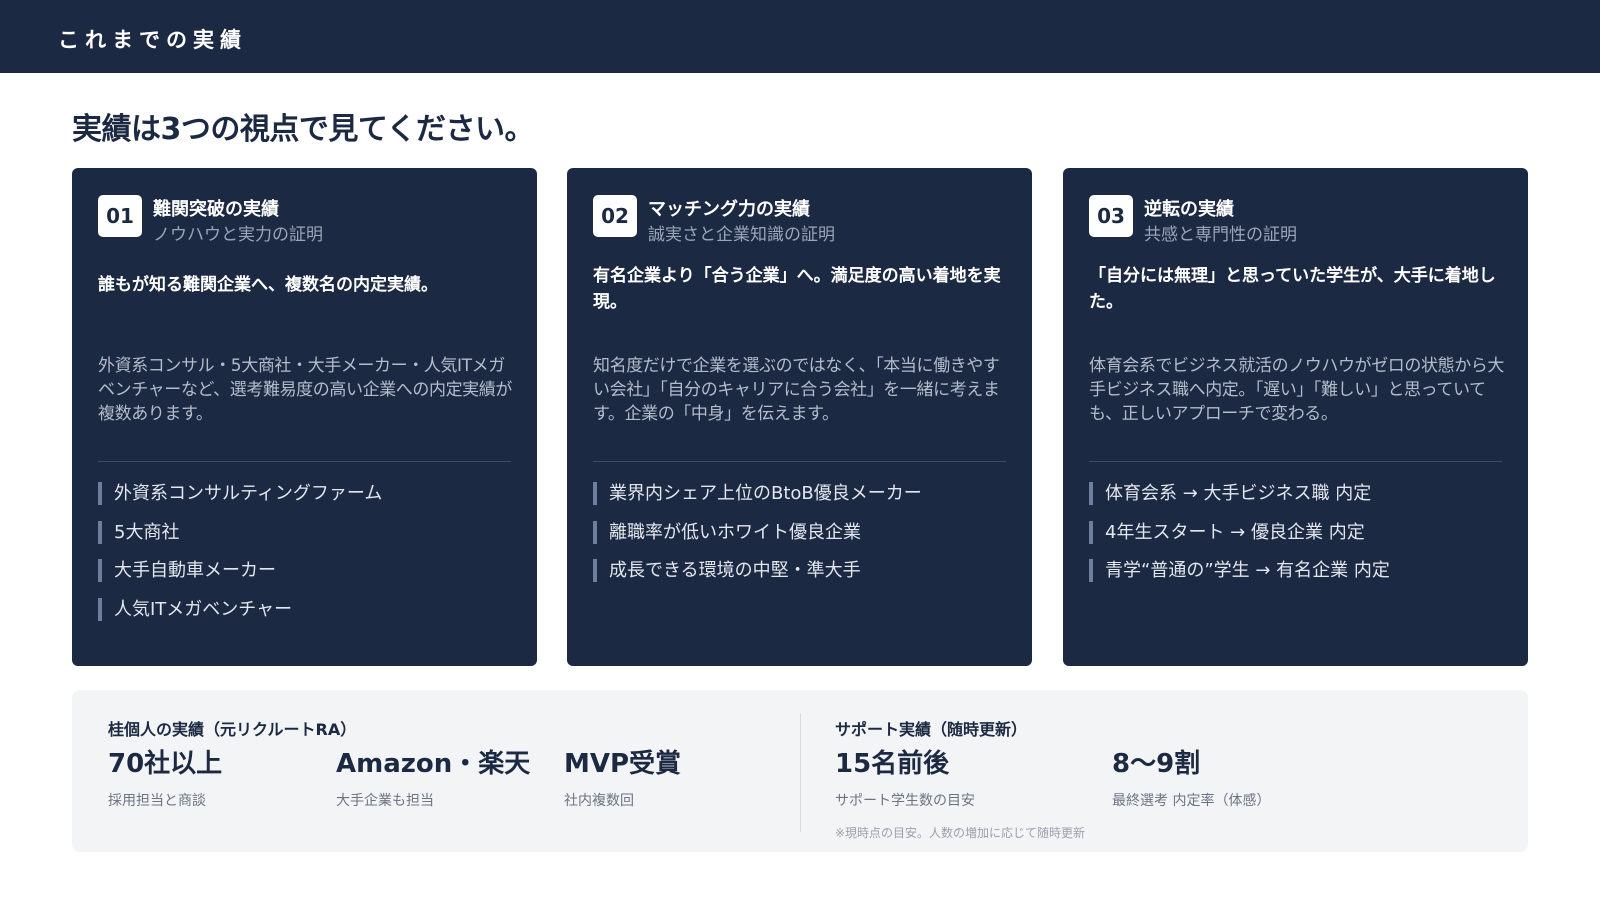 This screenshot has height=900, width=1600. Describe the element at coordinates (800, 36) in the screenshot. I see `top-header-bar: これまでの実績` at that location.